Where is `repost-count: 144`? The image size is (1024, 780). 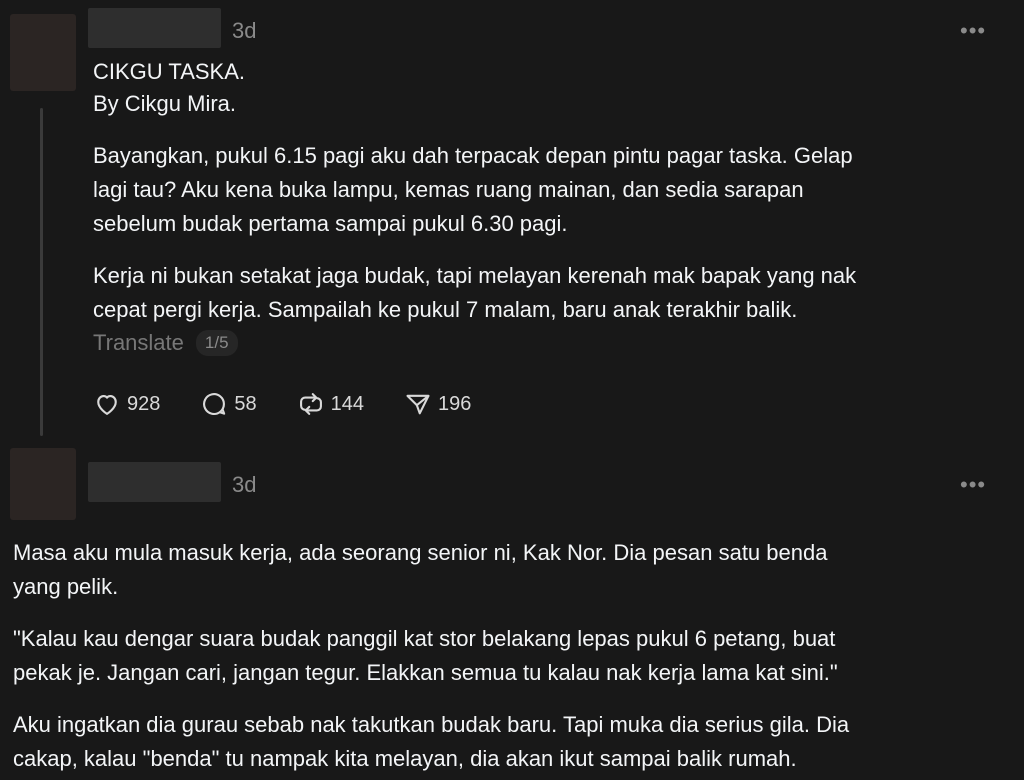
repost-count: 144 is located at coordinates (347, 403).